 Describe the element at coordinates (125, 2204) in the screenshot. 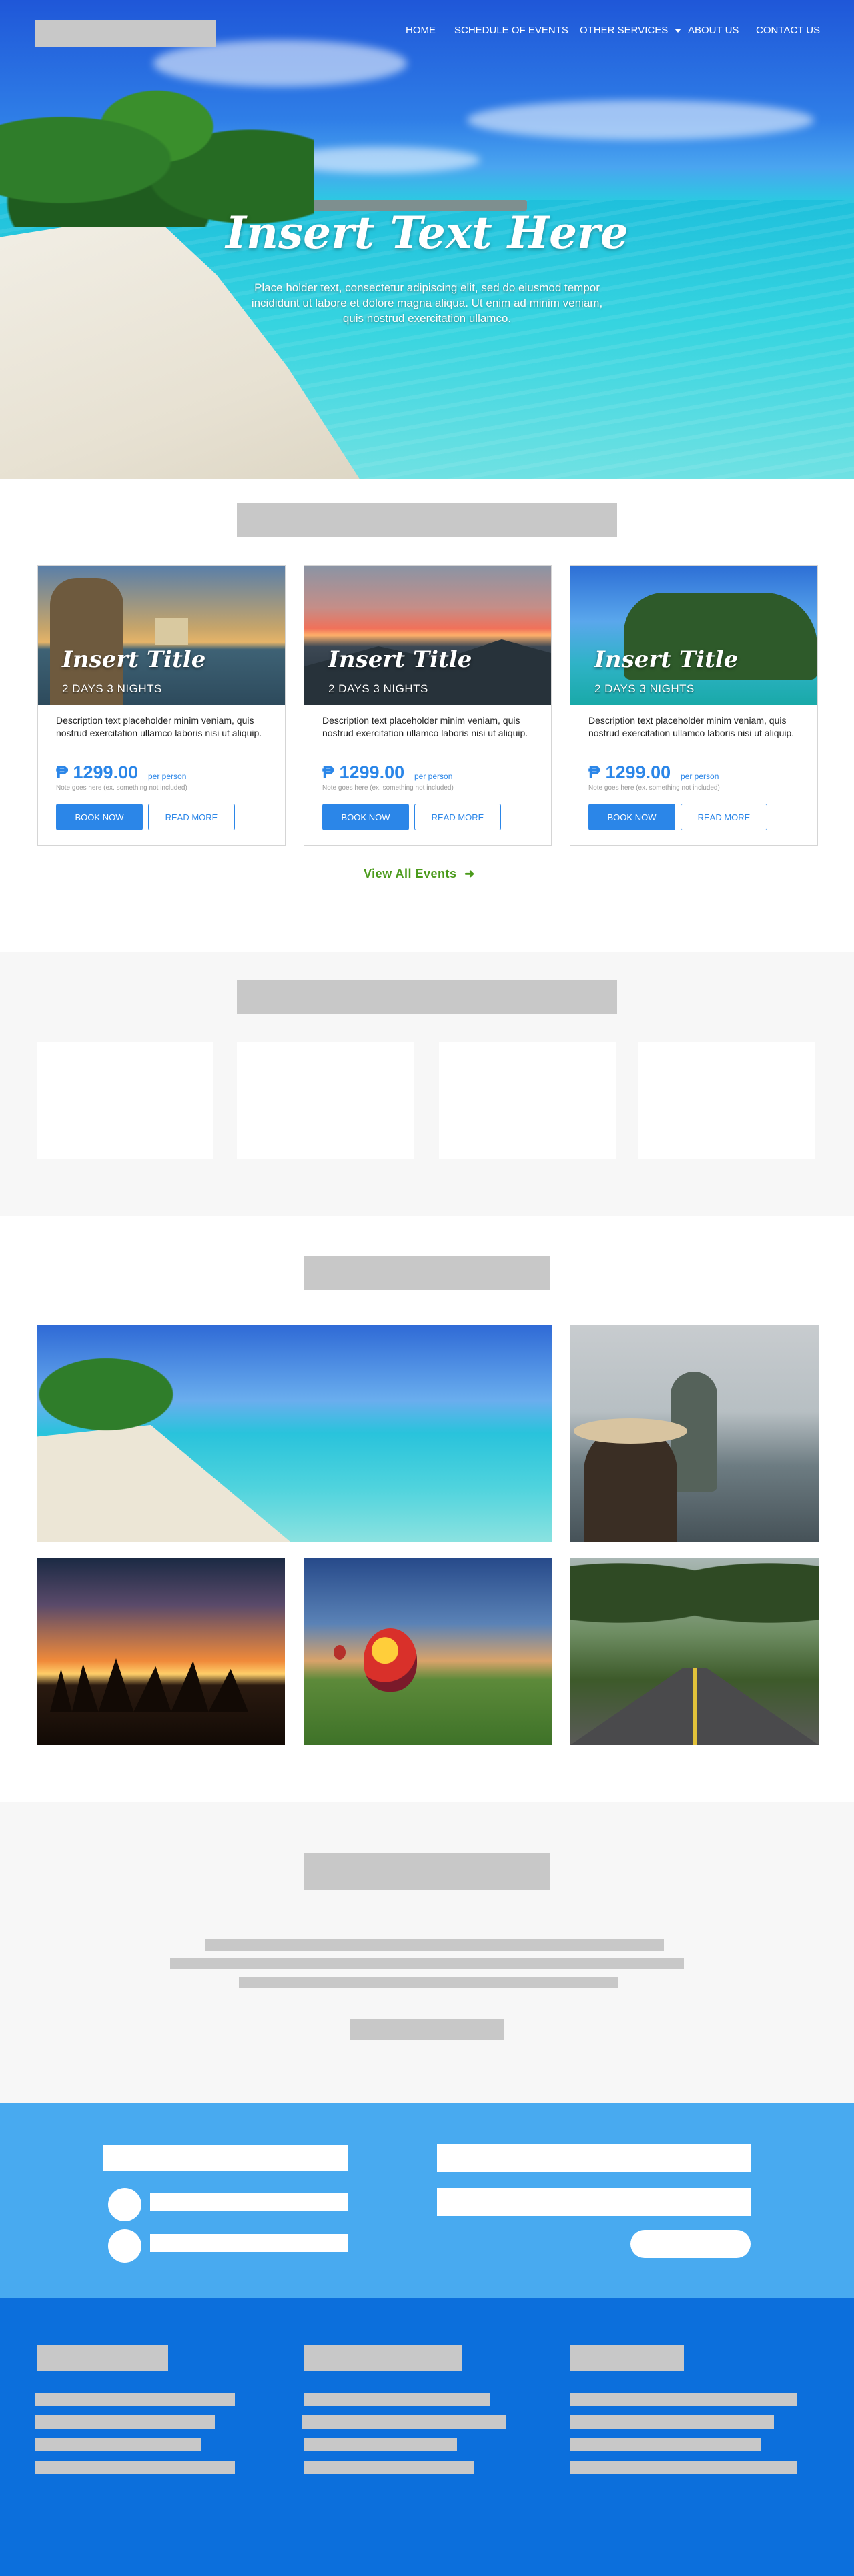

I see `phone-icon` at that location.